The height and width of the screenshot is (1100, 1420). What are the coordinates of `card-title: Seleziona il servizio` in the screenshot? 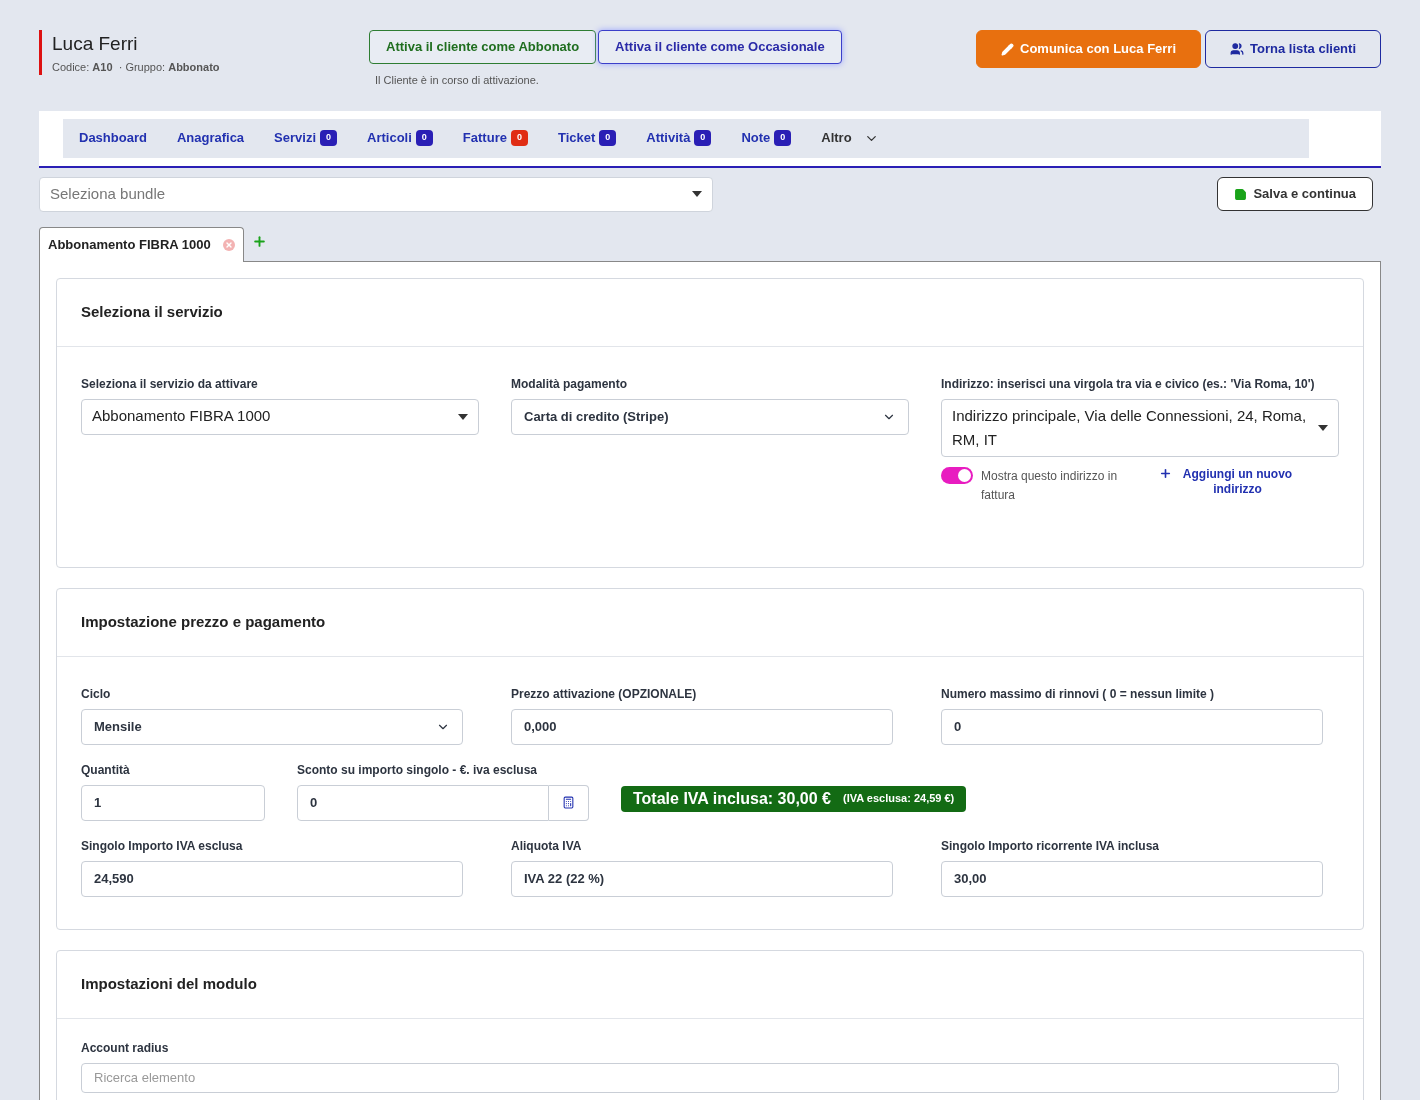 It's located at (710, 312).